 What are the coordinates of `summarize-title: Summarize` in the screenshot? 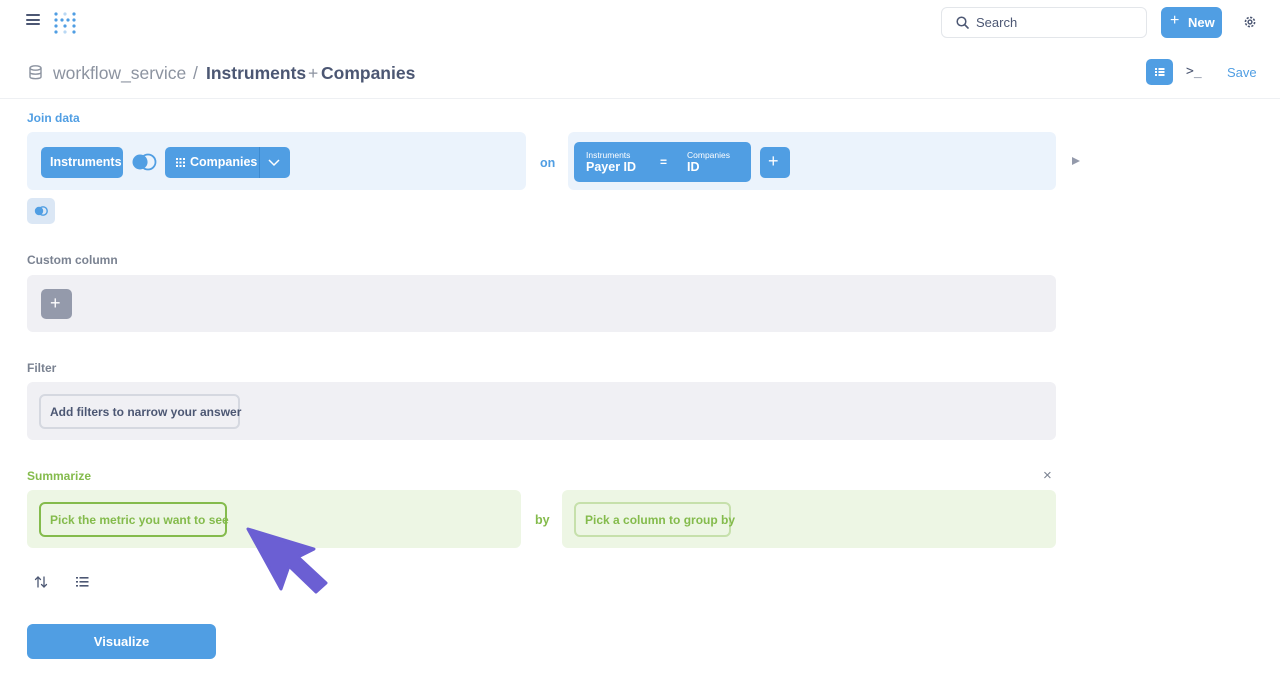 It's located at (59, 476).